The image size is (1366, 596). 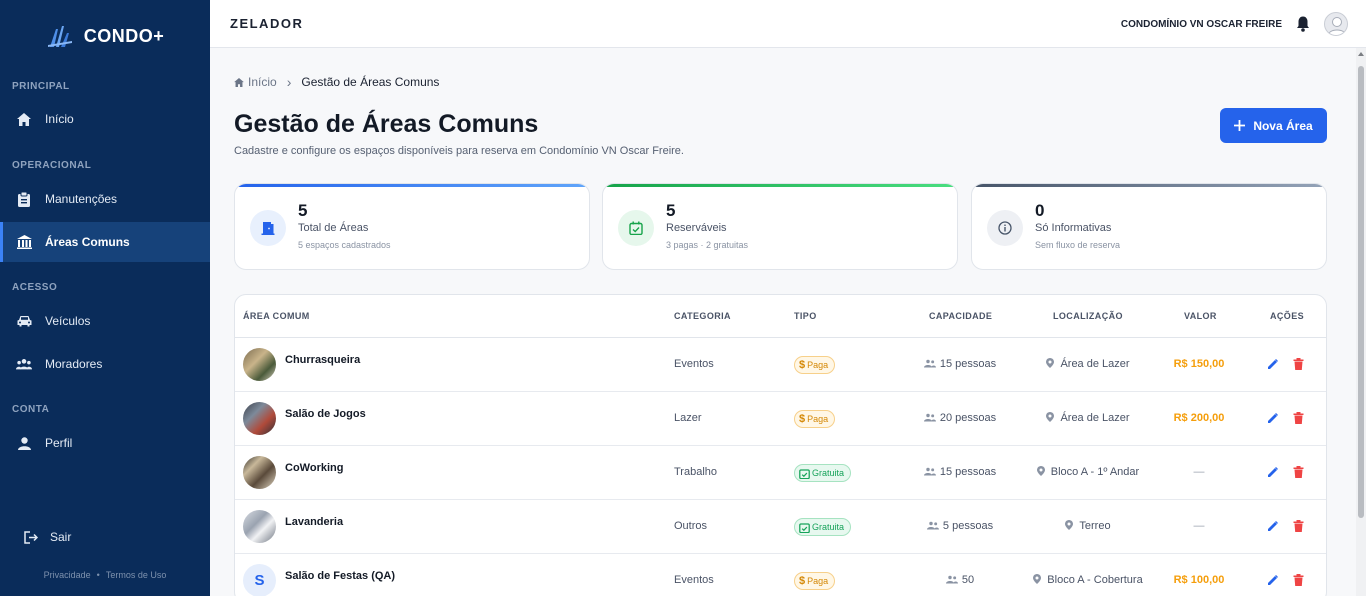 I want to click on breadcrumb-home: Início, so click(x=255, y=82).